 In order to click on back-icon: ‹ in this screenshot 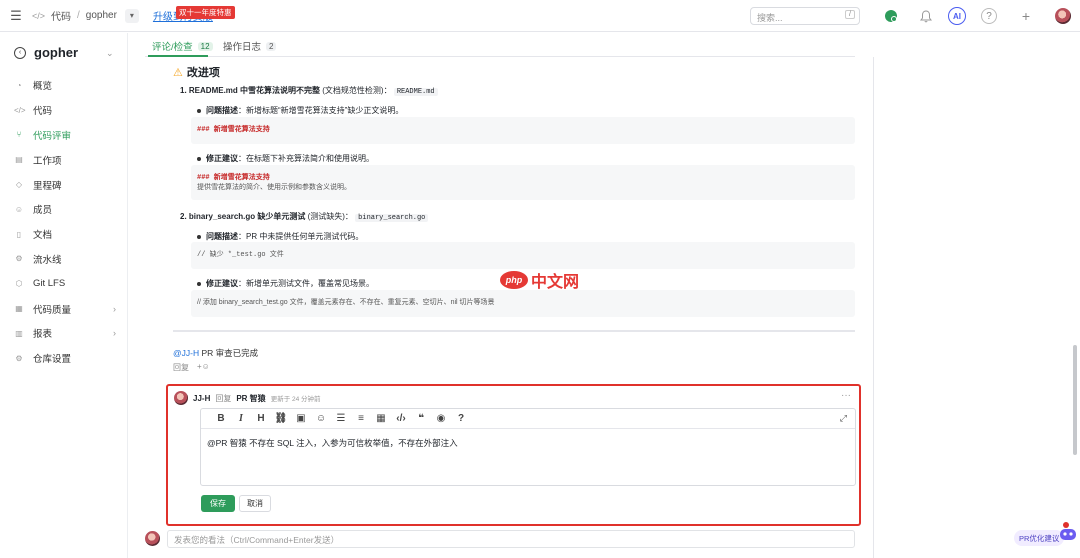, I will do `click(20, 52)`.